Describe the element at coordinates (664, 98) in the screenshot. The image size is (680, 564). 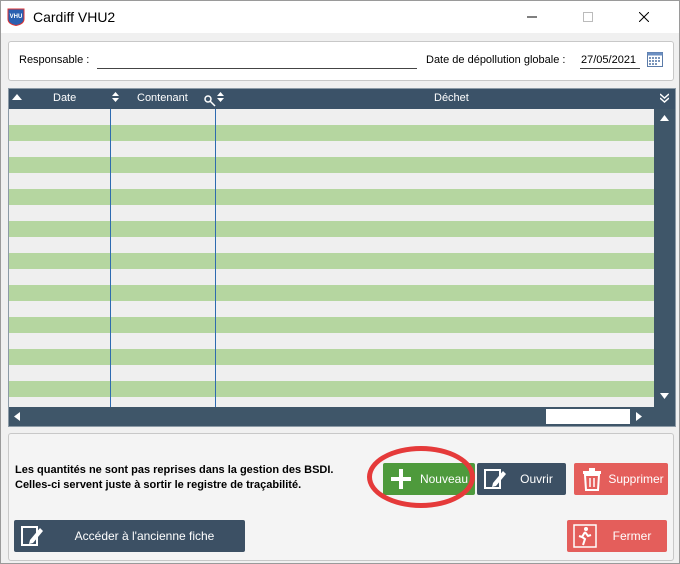
I see `expand-down-icon` at that location.